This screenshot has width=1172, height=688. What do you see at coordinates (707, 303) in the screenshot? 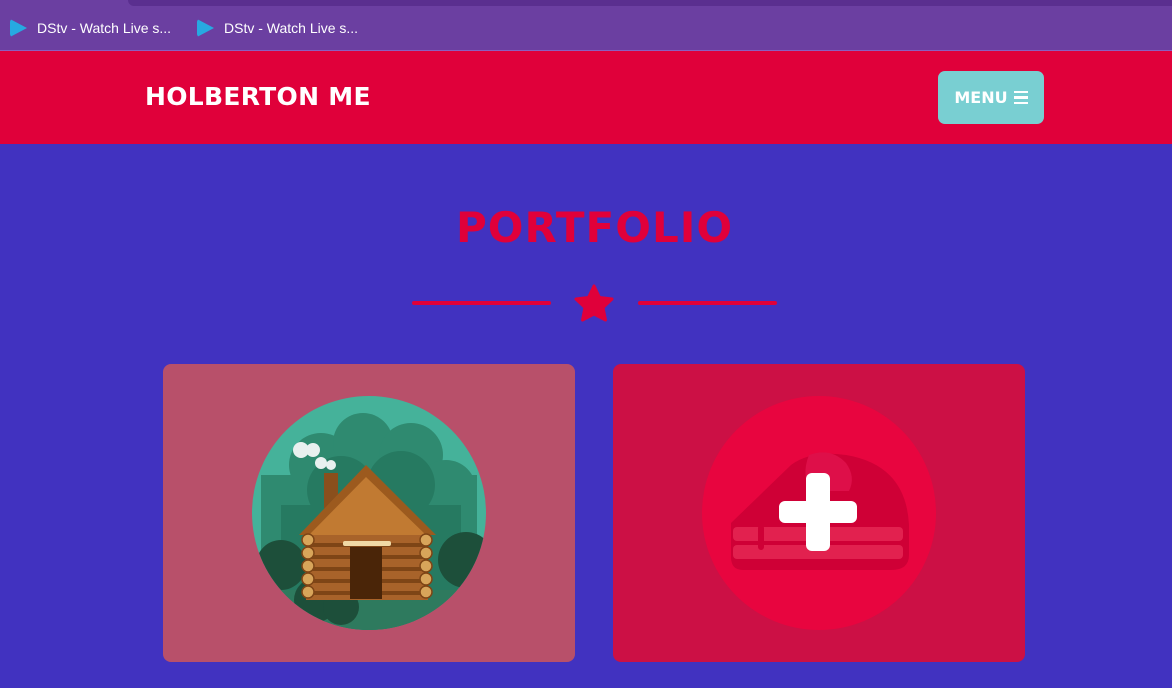
I see `divider-line-right` at bounding box center [707, 303].